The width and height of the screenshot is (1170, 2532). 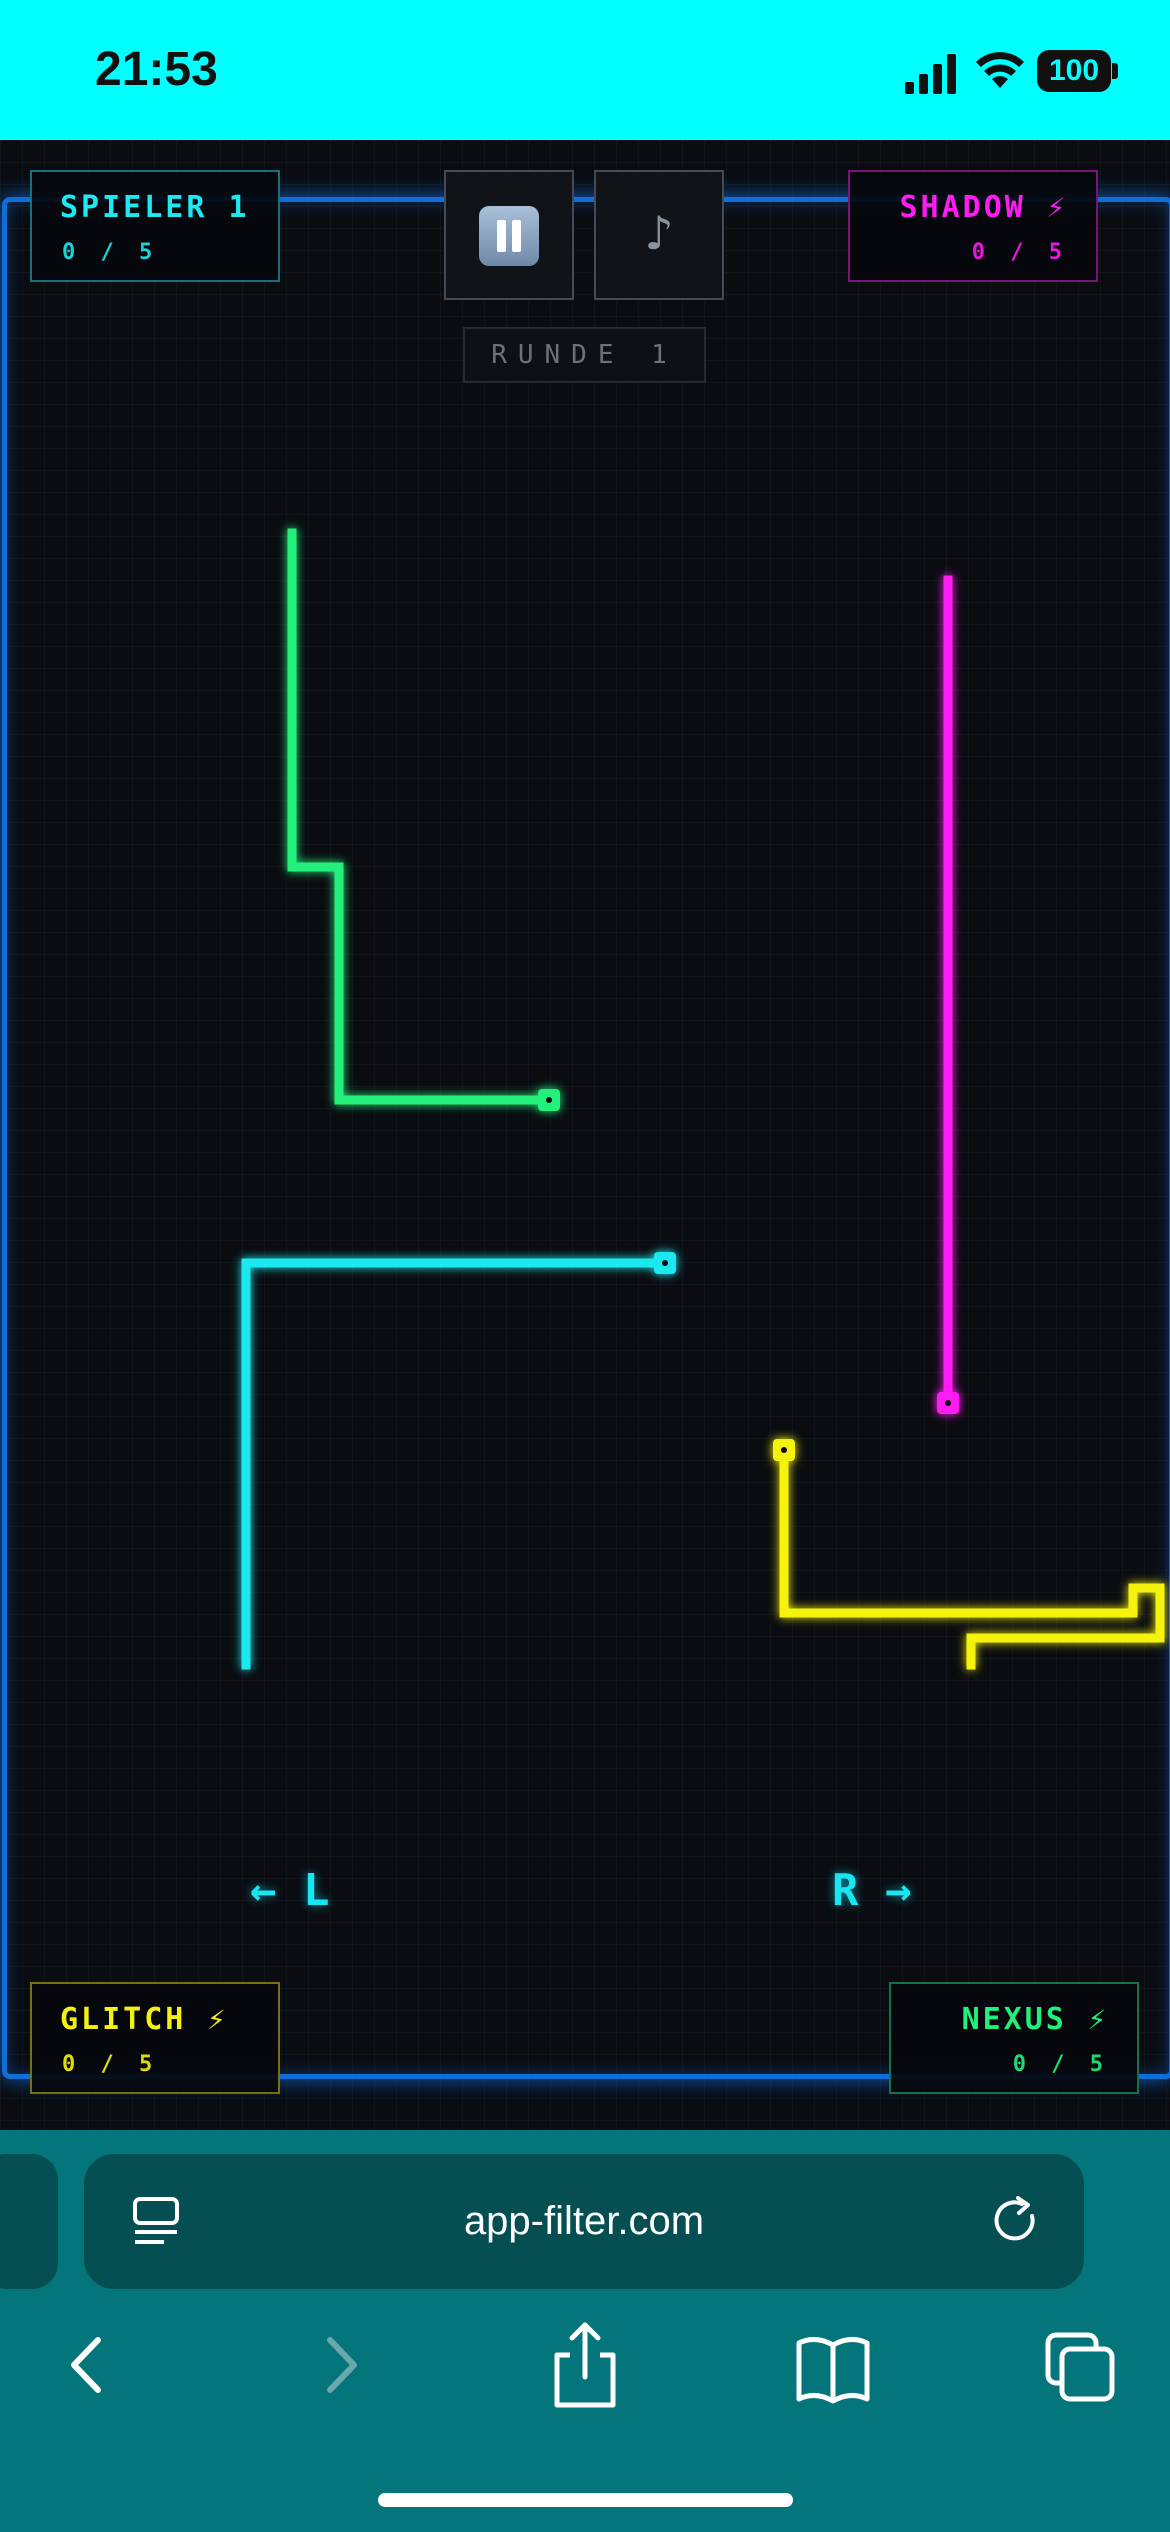 I want to click on round-label: RUNDE 1, so click(x=584, y=355).